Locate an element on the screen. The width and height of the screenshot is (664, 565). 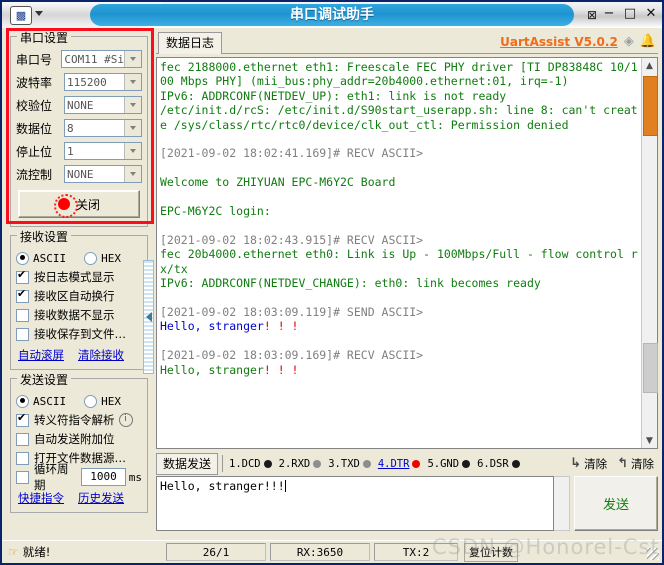
send-tab-wrap: 数据发送 is located at coordinates (187, 463).